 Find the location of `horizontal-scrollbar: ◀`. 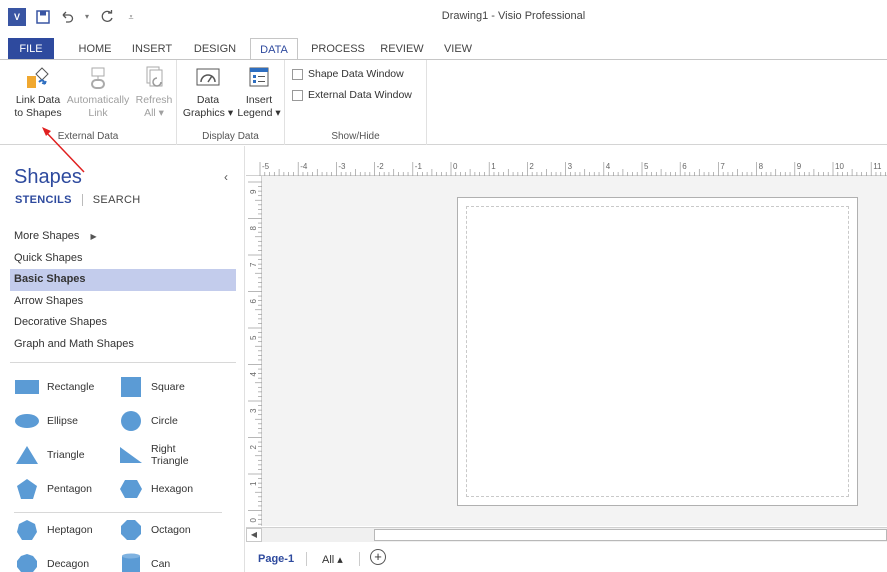

horizontal-scrollbar: ◀ is located at coordinates (566, 534).